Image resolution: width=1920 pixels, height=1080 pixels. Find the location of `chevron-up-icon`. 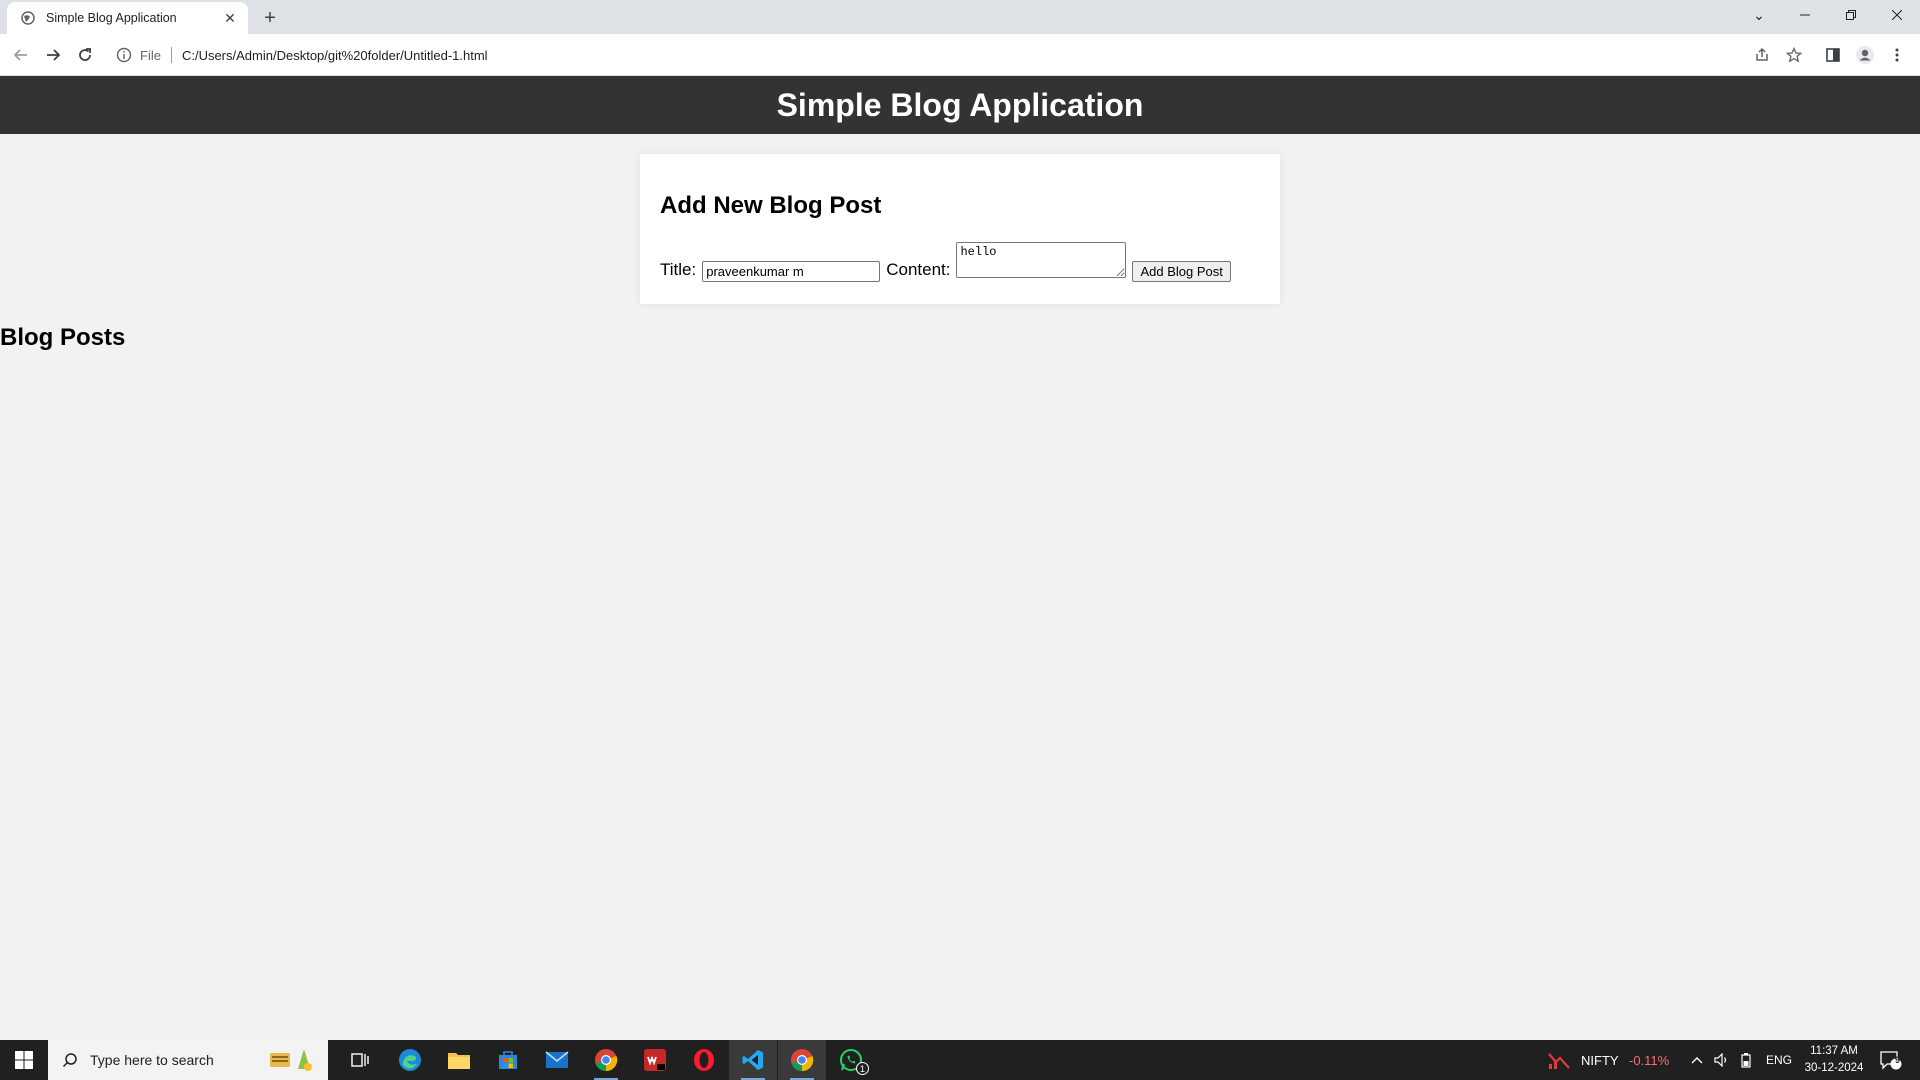

chevron-up-icon is located at coordinates (1697, 1060).